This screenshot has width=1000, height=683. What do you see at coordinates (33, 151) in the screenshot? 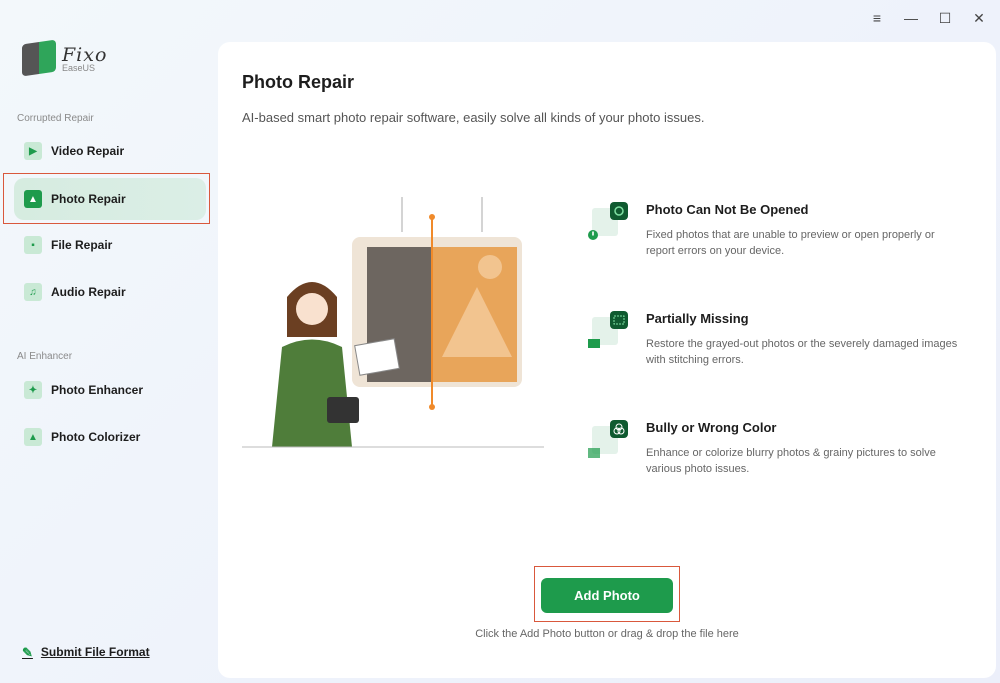
I see `video-icon: ▶` at bounding box center [33, 151].